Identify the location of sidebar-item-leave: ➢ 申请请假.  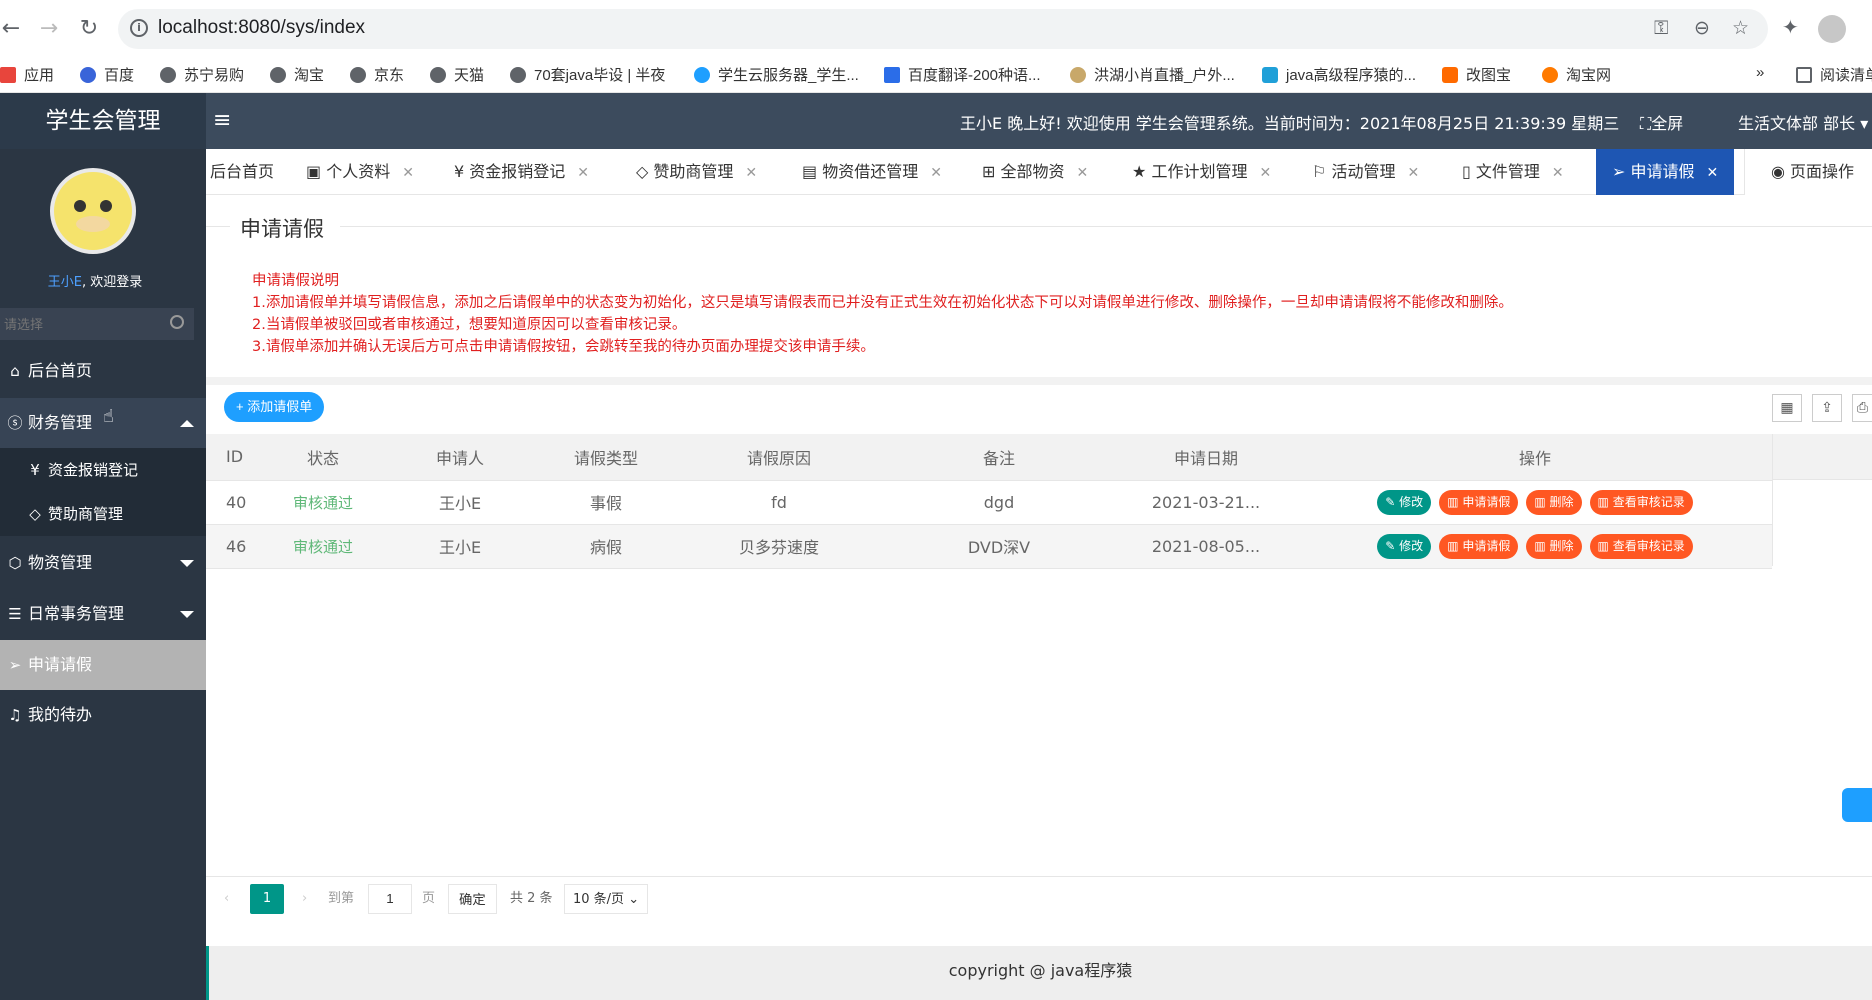
(103, 665).